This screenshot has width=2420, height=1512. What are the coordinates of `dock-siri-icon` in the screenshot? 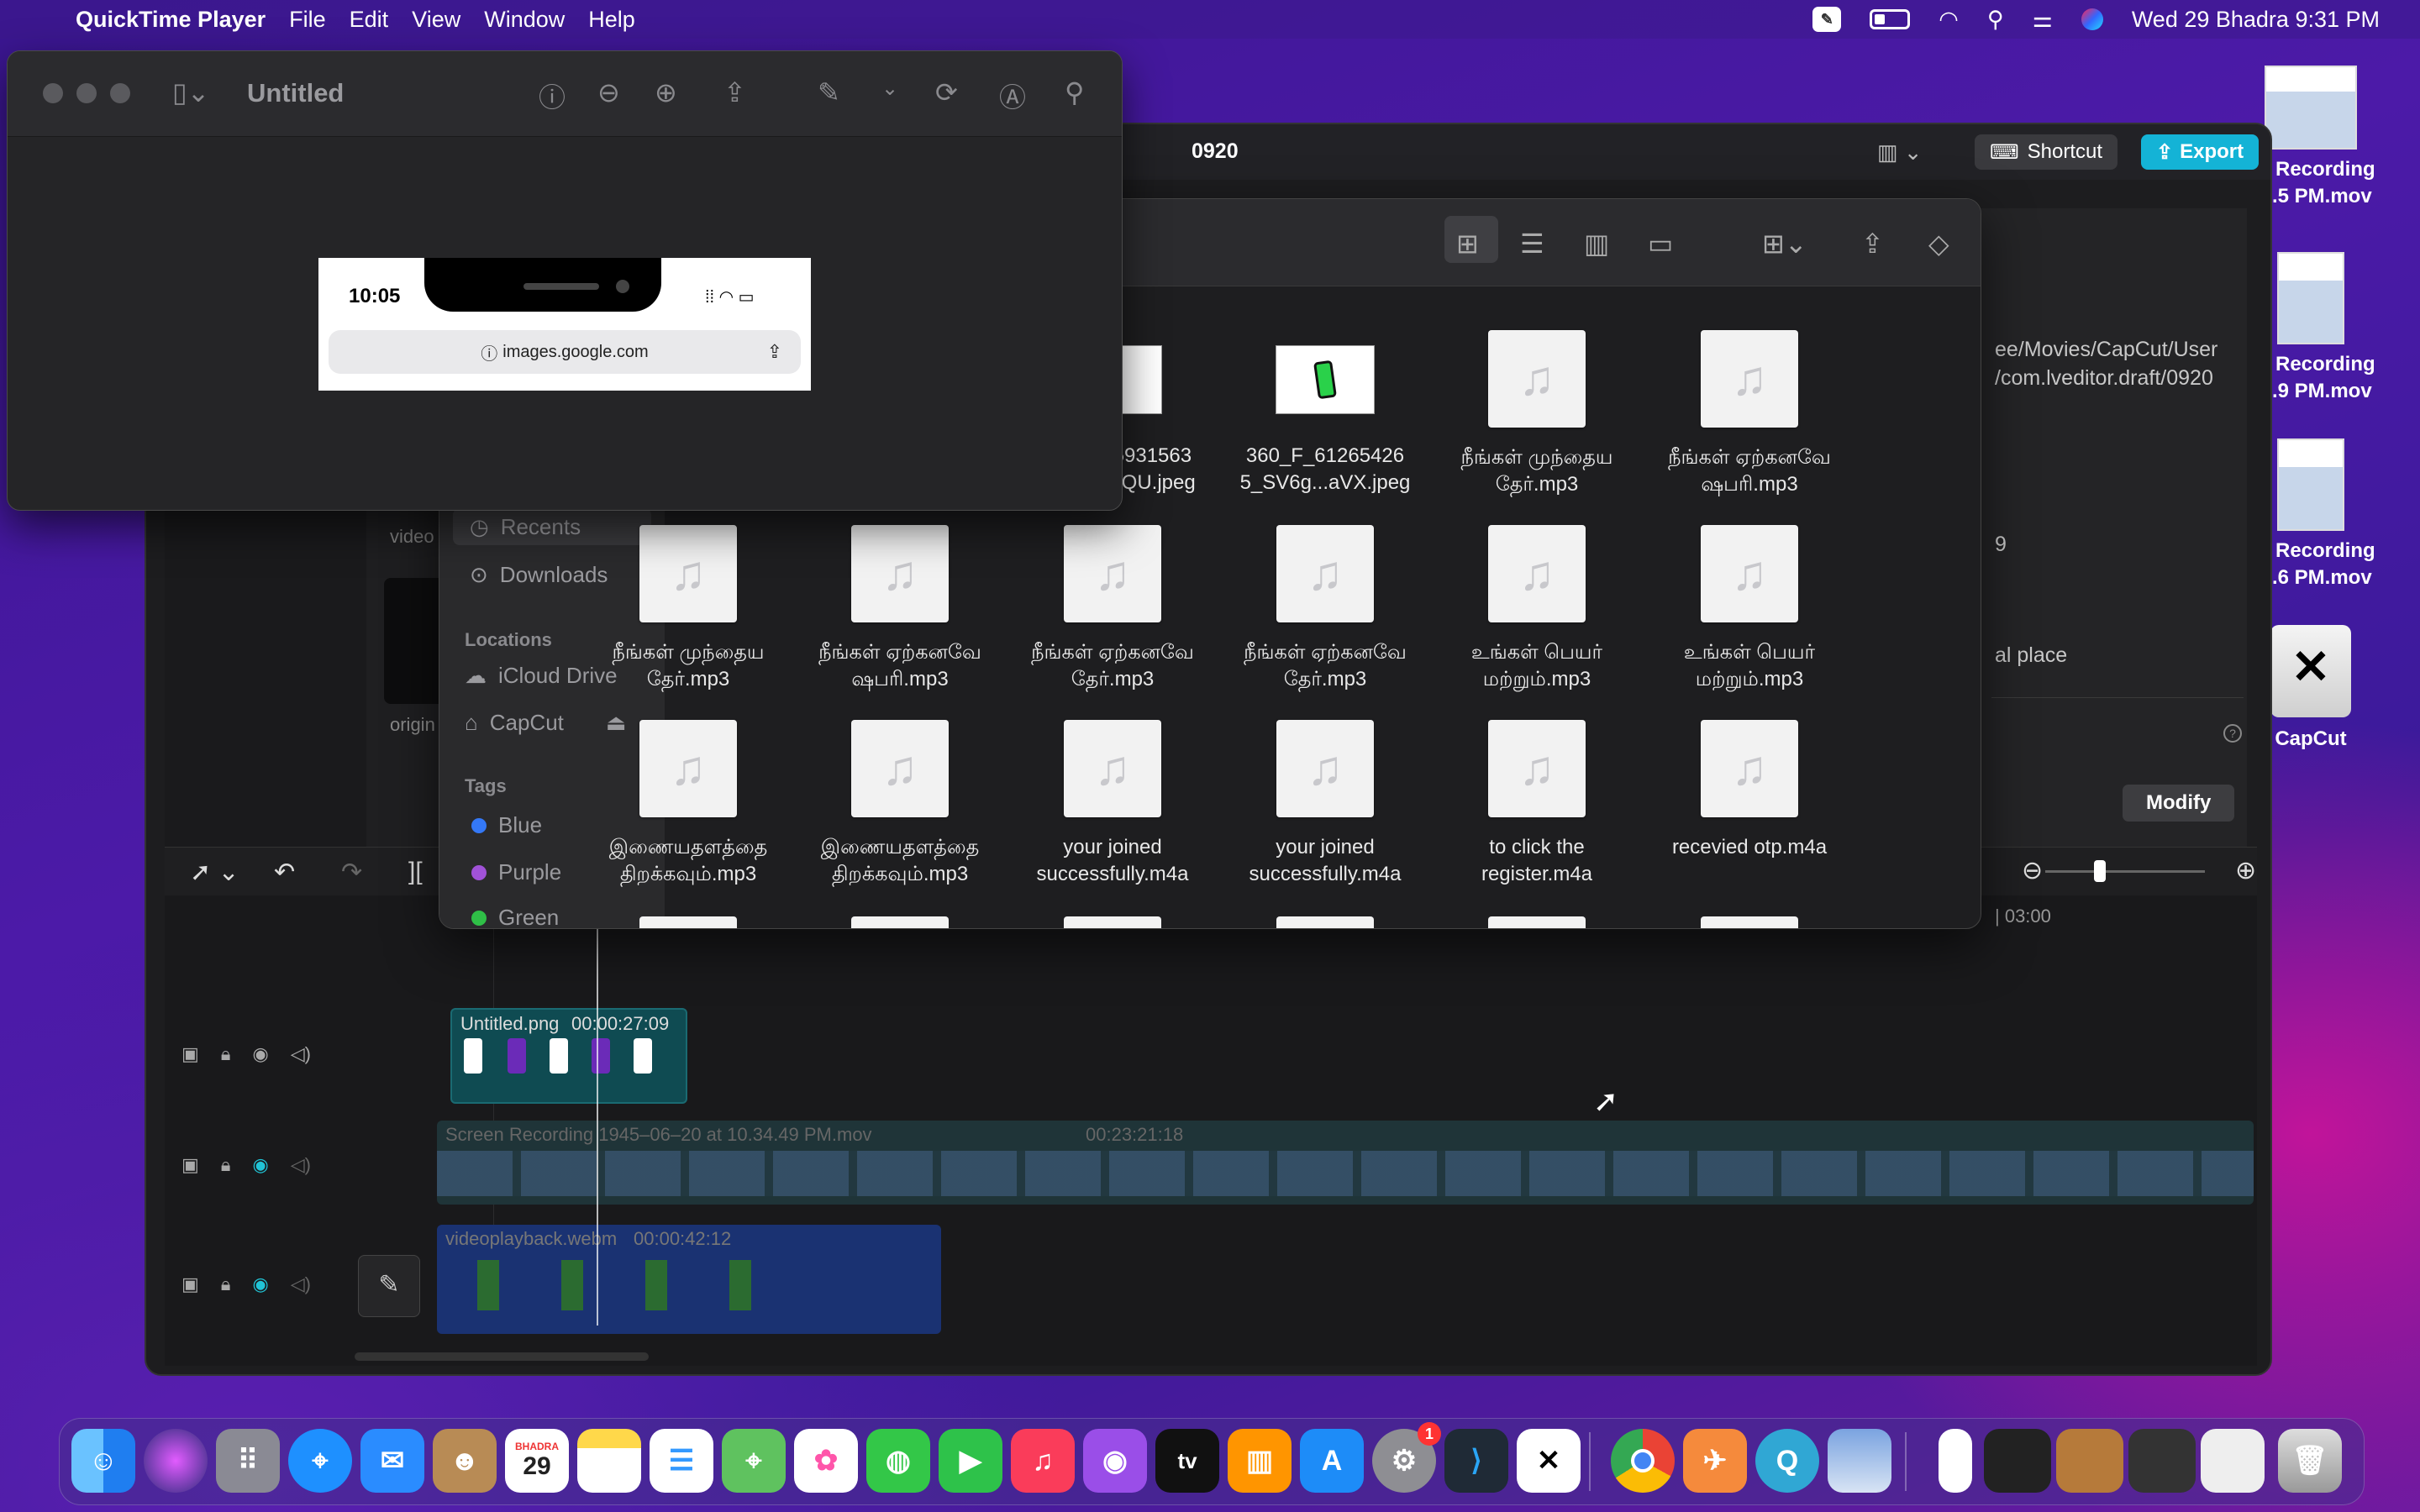 It's located at (176, 1461).